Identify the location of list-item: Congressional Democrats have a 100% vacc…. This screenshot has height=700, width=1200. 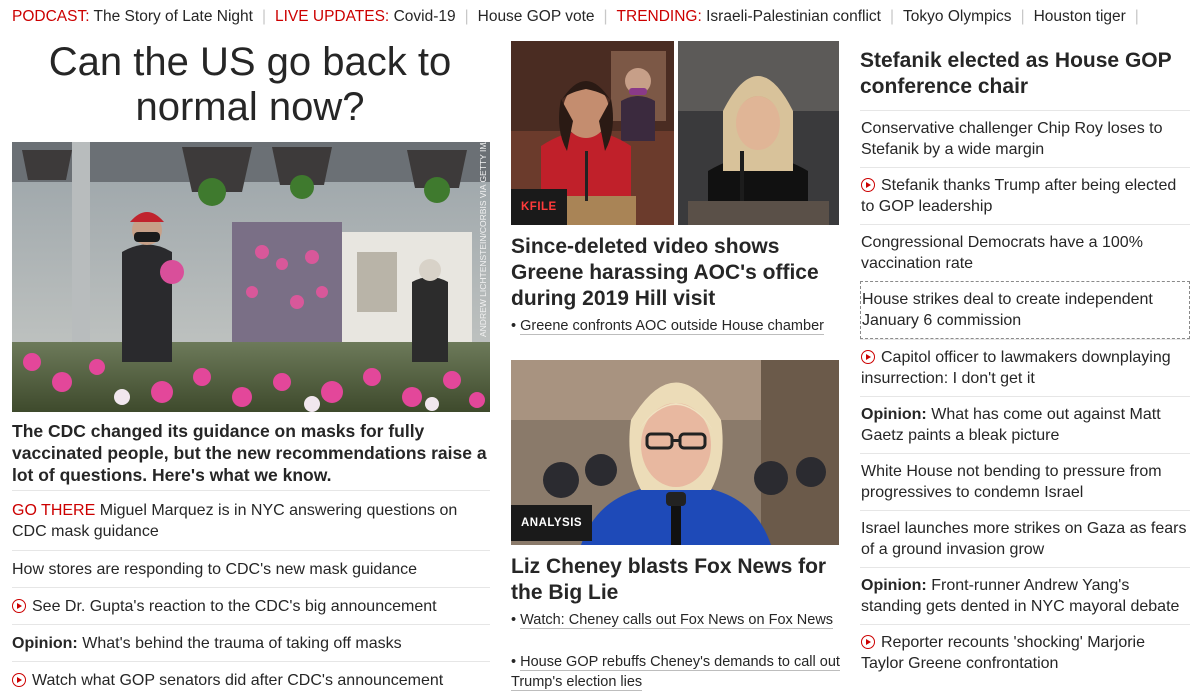
(1025, 252).